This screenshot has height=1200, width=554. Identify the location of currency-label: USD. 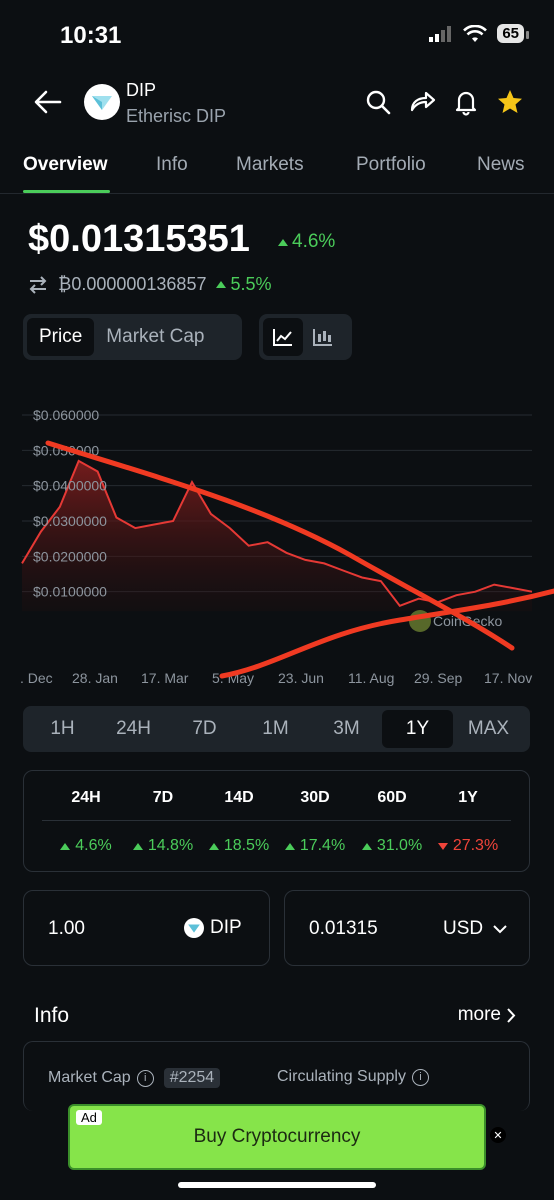
(463, 928).